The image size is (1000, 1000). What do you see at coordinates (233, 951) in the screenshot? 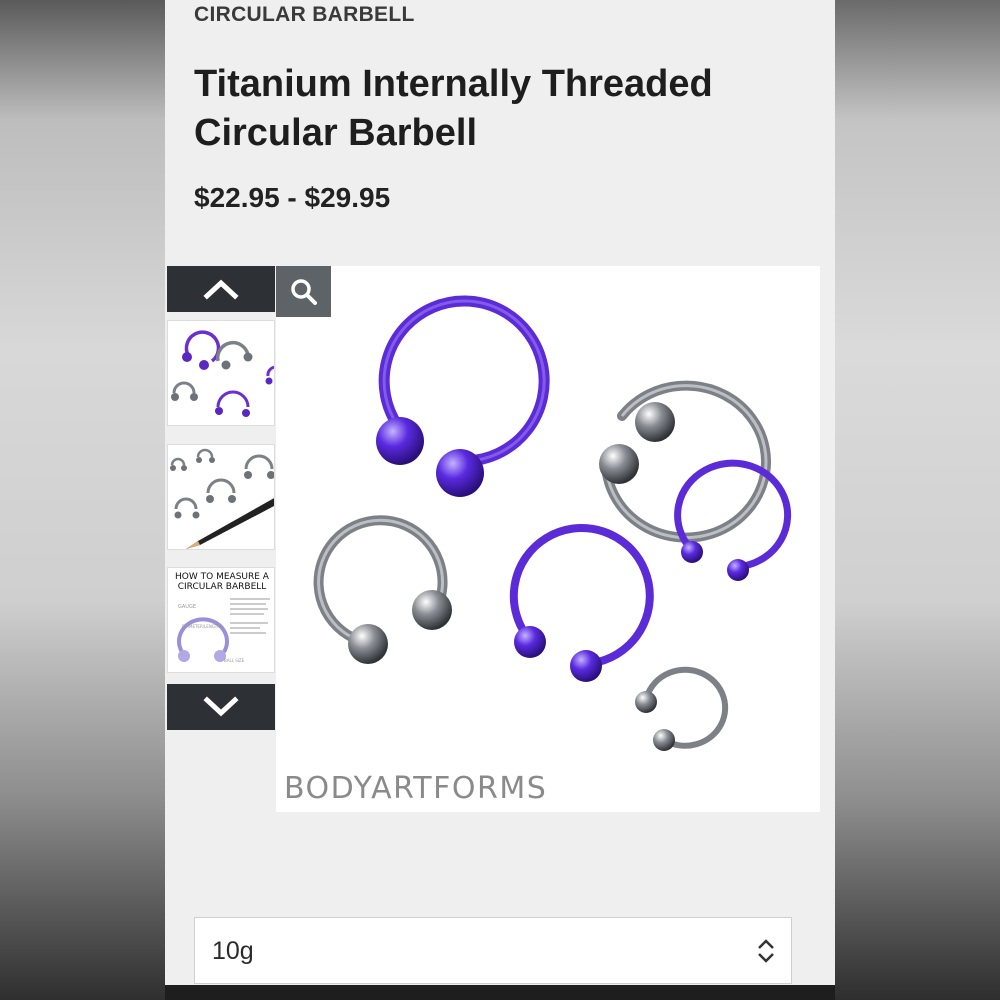
I see `gauge-select-value: 10g` at bounding box center [233, 951].